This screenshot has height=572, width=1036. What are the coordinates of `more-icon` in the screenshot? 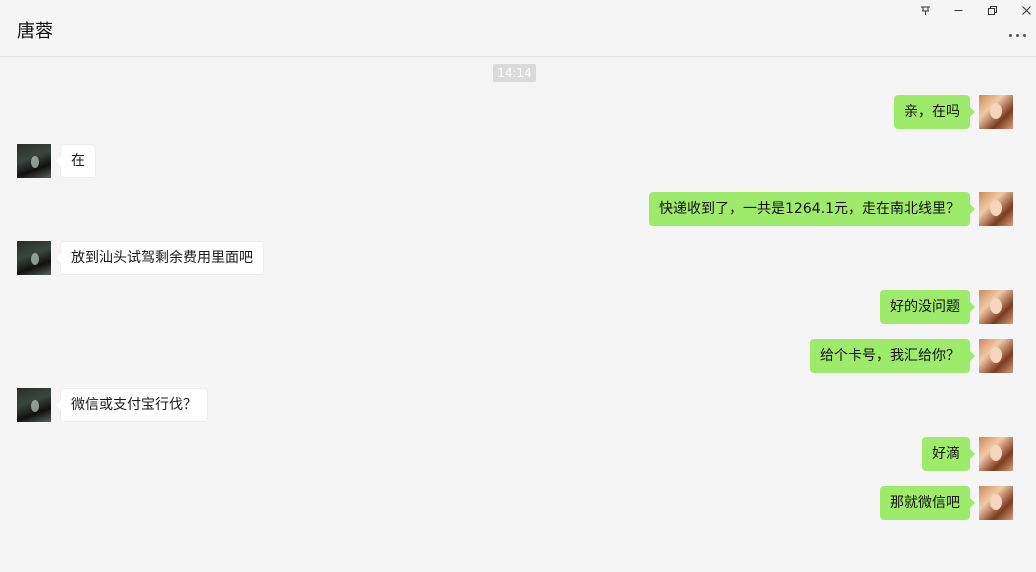 It's located at (1017, 35).